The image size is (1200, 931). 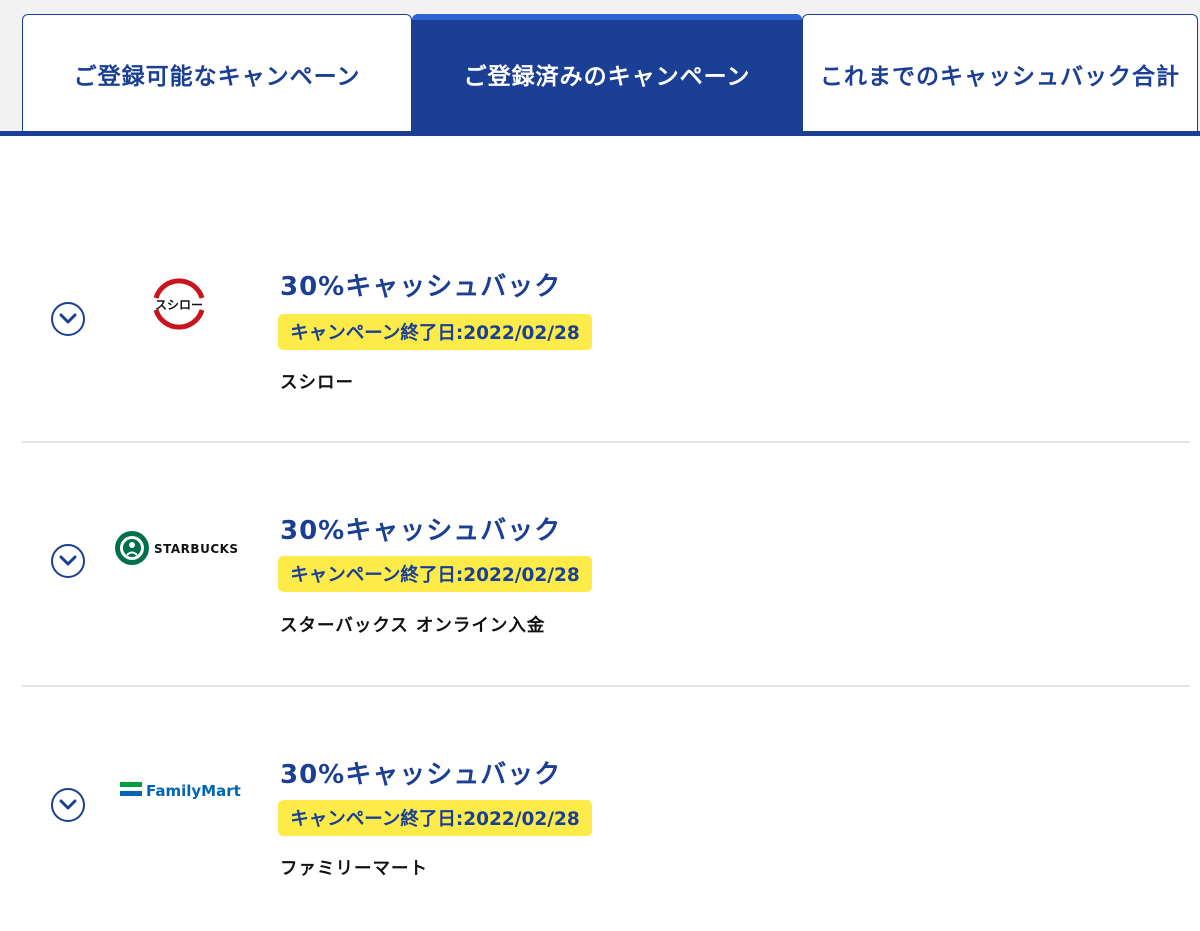 What do you see at coordinates (607, 76) in the screenshot?
I see `tab-label: ご登録済みのキャンペーン` at bounding box center [607, 76].